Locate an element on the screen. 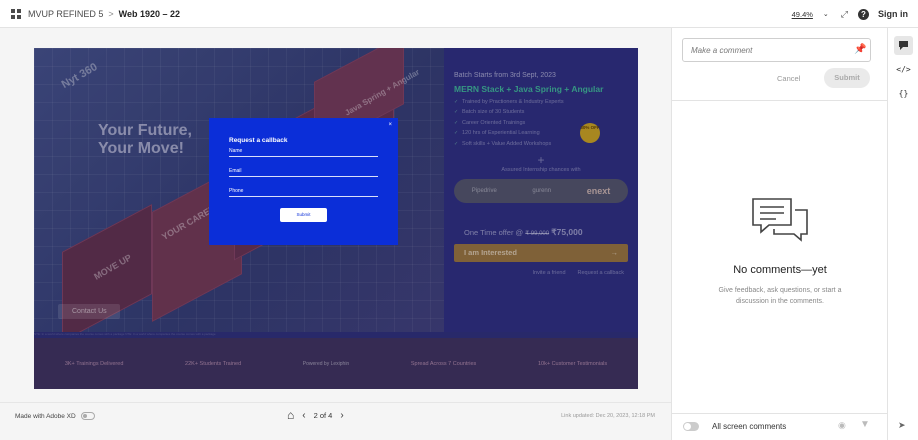  right-rail: </> {} ➤ is located at coordinates (902, 234).